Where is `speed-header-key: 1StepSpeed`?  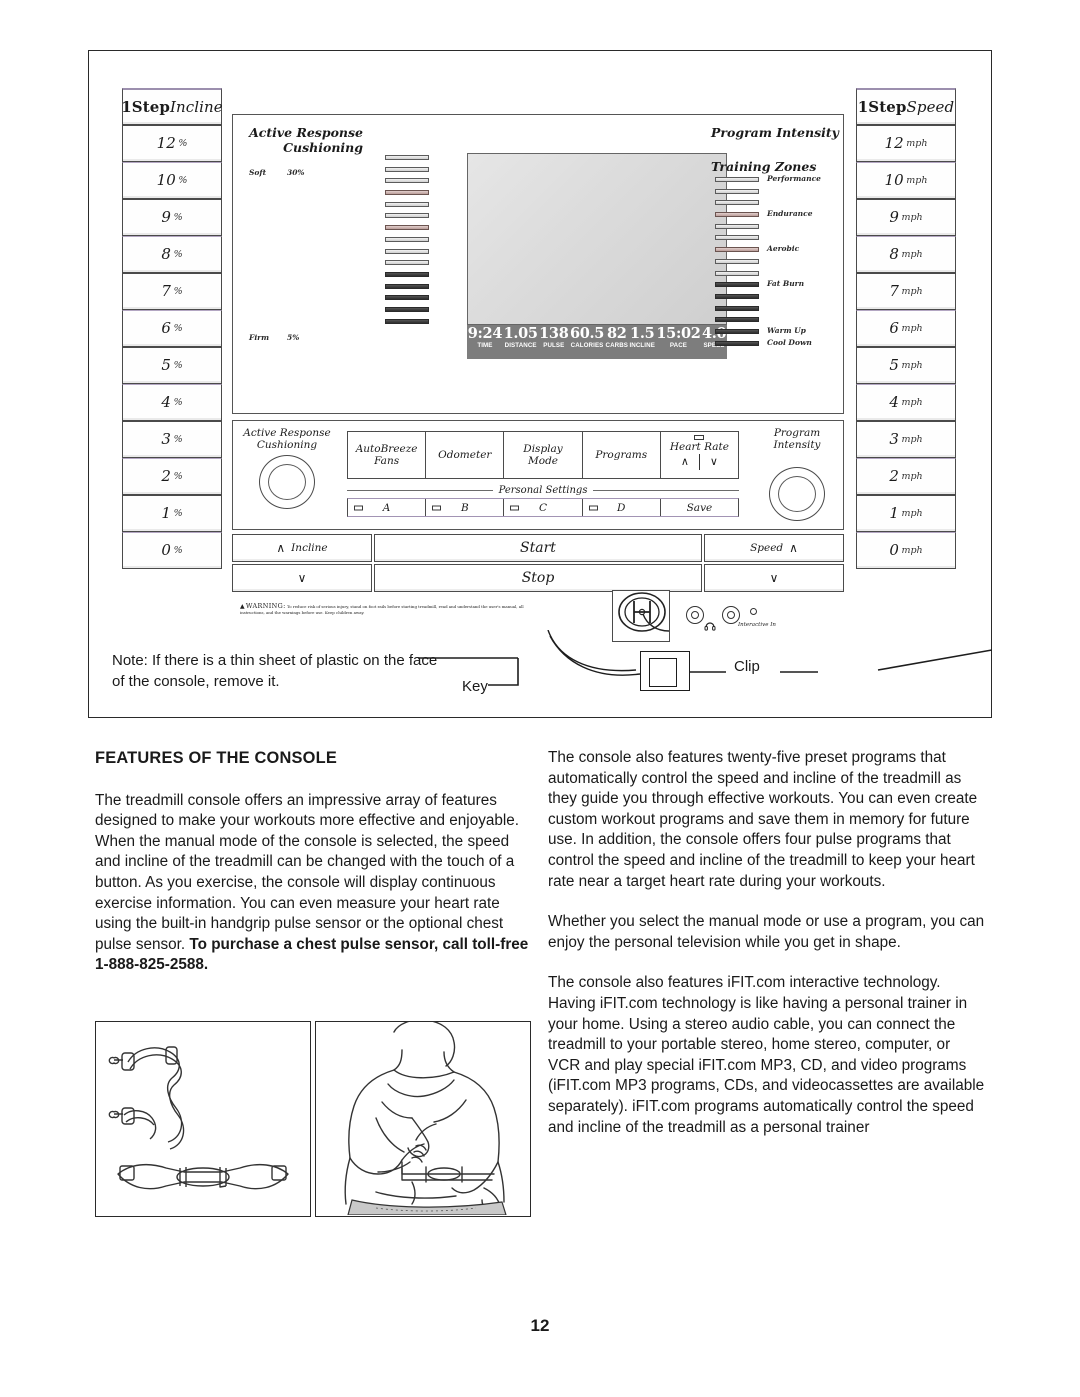
speed-header-key: 1StepSpeed is located at coordinates (906, 106).